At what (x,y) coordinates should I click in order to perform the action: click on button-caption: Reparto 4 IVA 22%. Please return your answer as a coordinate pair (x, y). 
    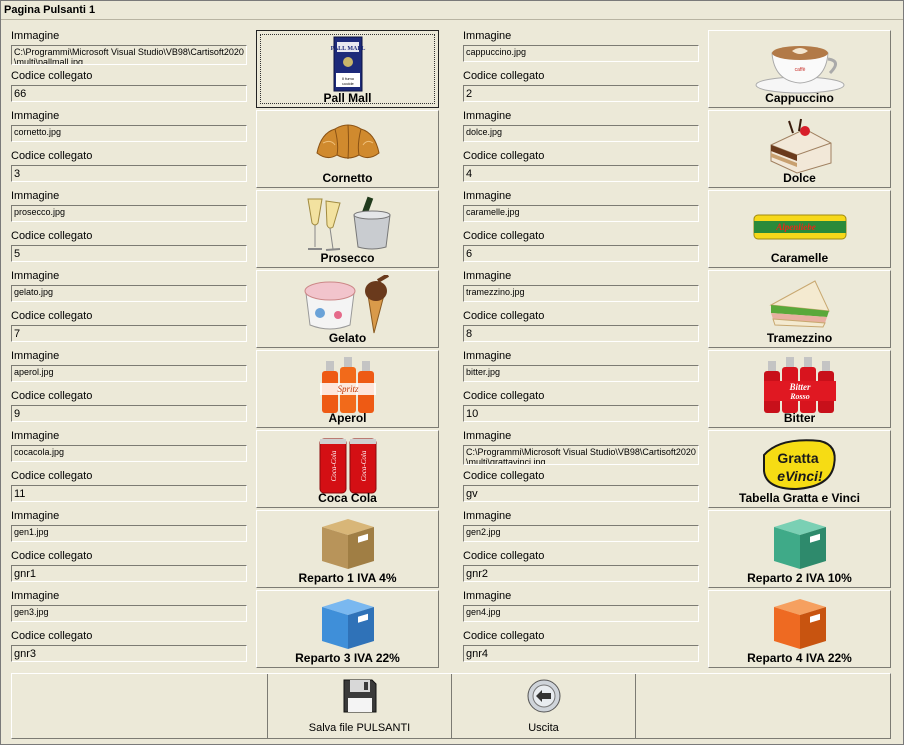
    Looking at the image, I should click on (799, 658).